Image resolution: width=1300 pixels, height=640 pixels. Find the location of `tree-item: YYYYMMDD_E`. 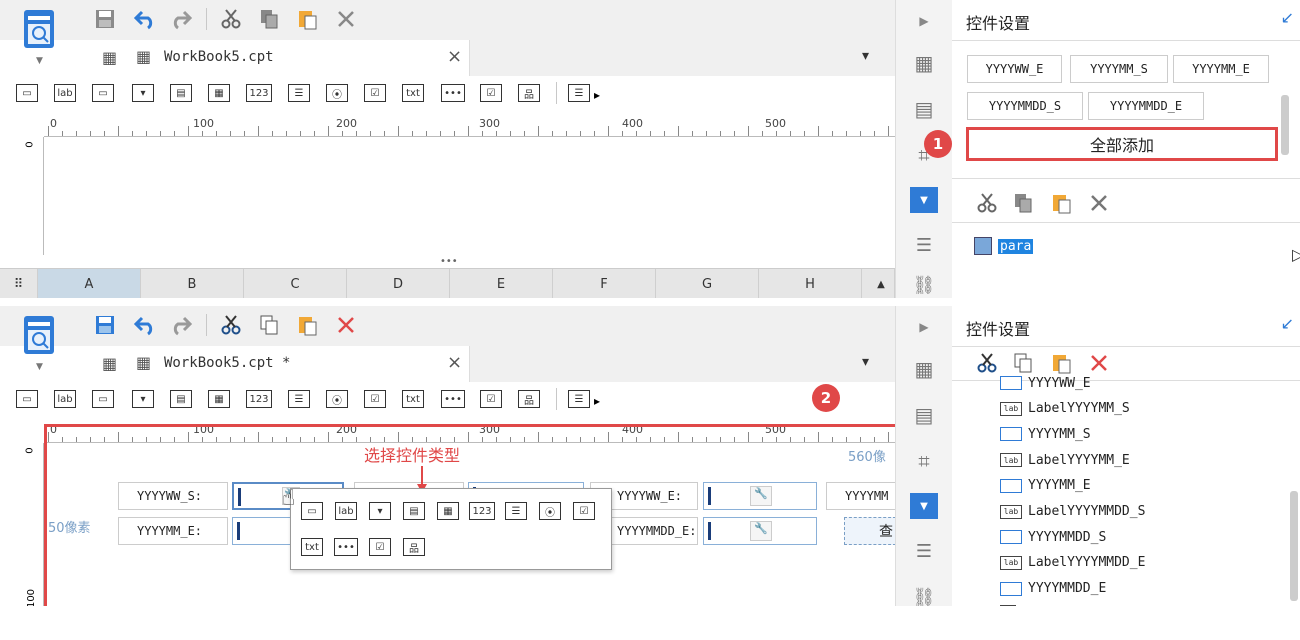

tree-item: YYYYMMDD_E is located at coordinates (1053, 589).